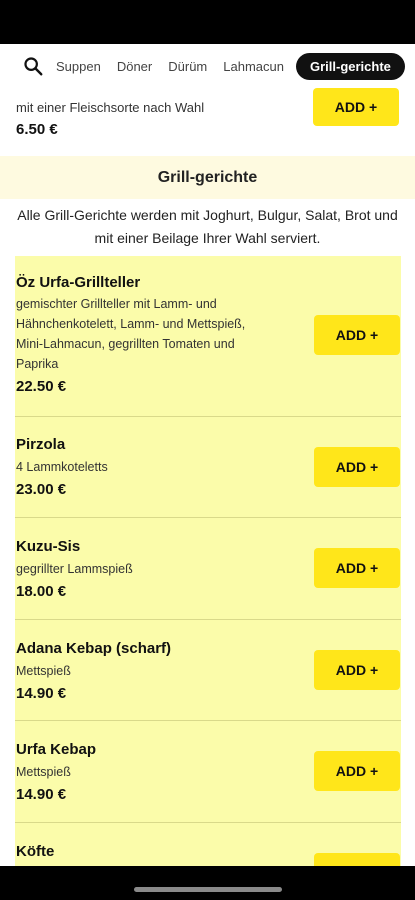 This screenshot has height=900, width=415. I want to click on home-indicator, so click(208, 889).